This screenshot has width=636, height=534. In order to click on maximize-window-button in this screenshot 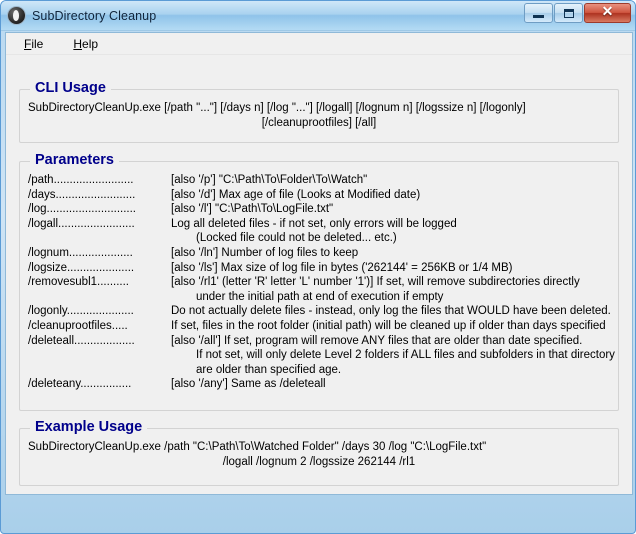, I will do `click(568, 13)`.